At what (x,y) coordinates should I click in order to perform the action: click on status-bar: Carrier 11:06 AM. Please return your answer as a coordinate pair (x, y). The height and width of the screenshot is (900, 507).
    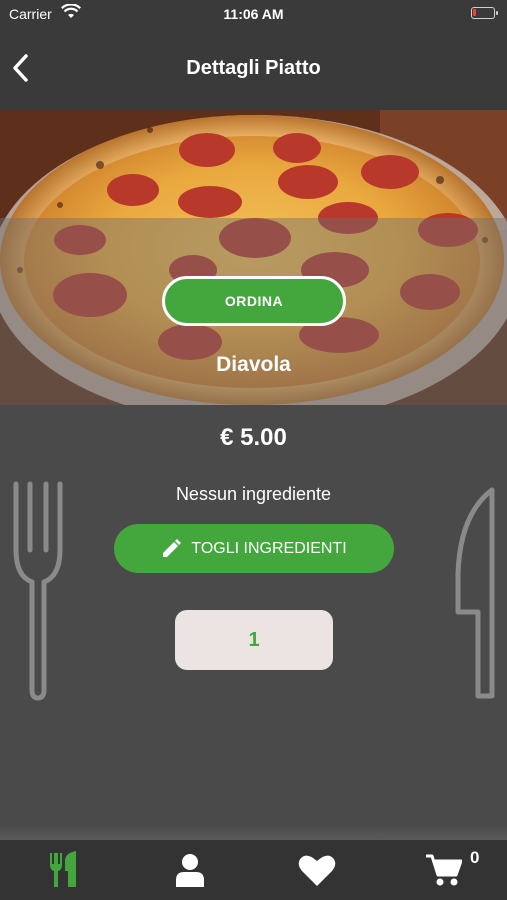
    Looking at the image, I should click on (253, 14).